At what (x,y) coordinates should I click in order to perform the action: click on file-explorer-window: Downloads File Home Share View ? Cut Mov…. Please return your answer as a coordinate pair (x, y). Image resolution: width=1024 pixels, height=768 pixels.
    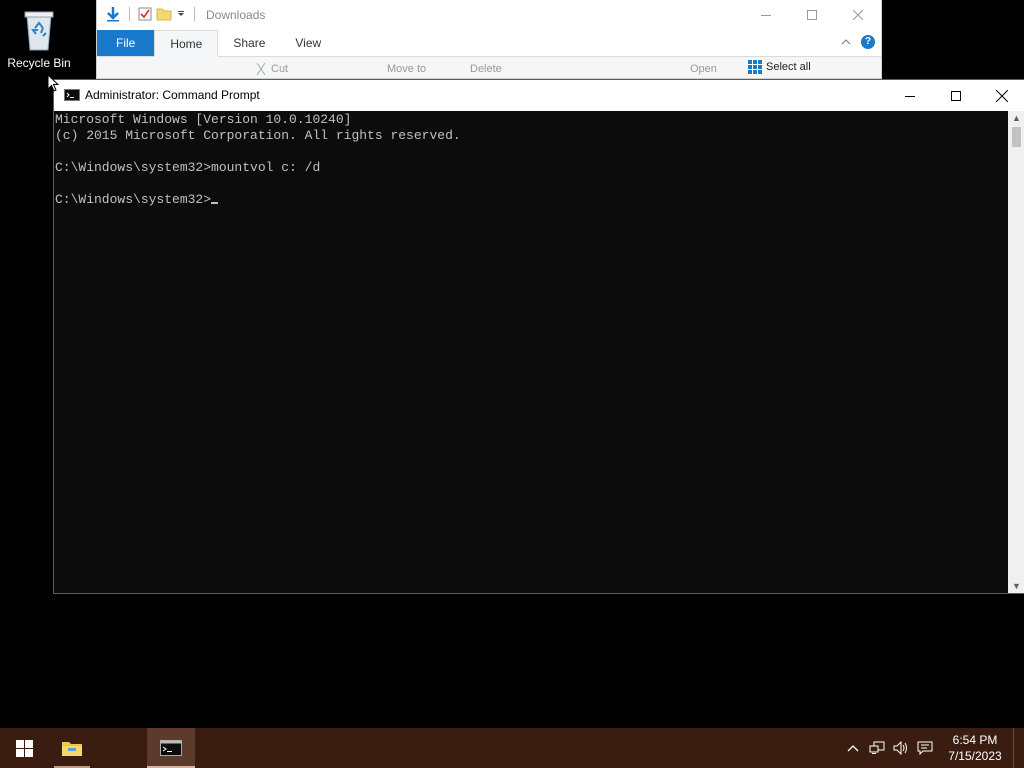
    Looking at the image, I should click on (489, 39).